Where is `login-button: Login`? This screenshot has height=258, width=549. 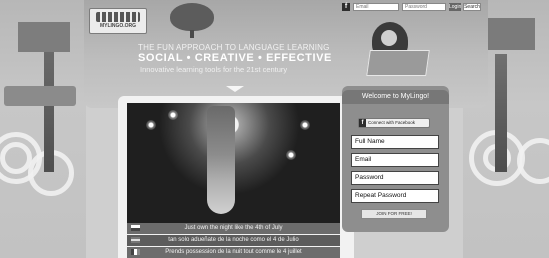 login-button: Login is located at coordinates (455, 7).